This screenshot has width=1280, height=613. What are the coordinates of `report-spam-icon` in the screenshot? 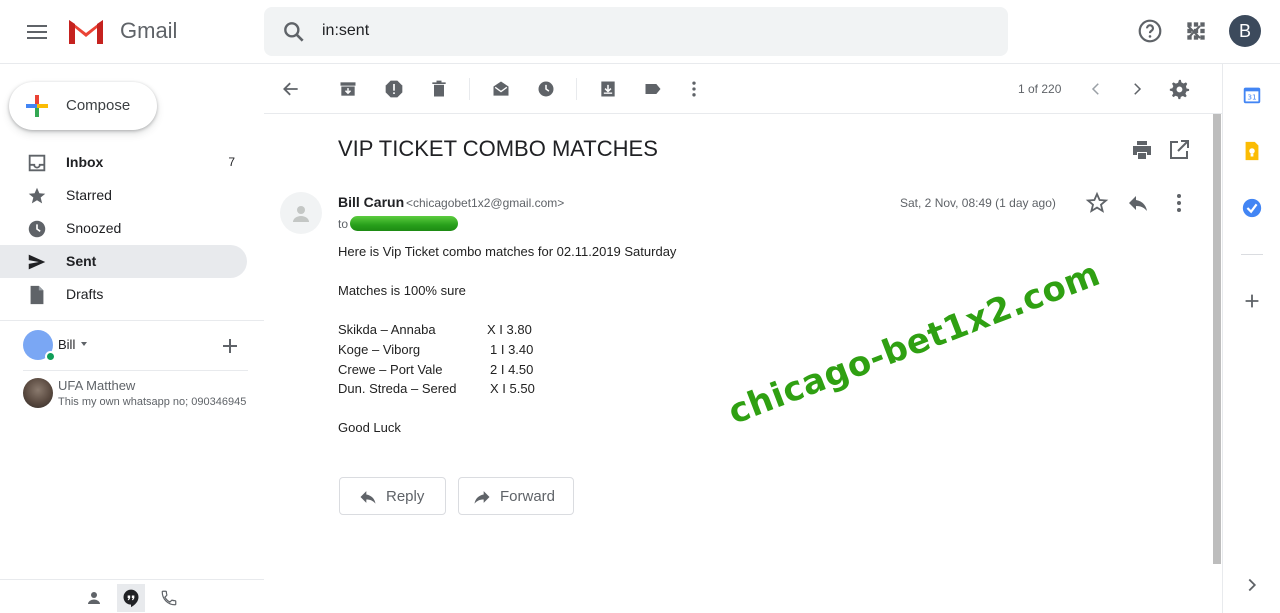 It's located at (394, 89).